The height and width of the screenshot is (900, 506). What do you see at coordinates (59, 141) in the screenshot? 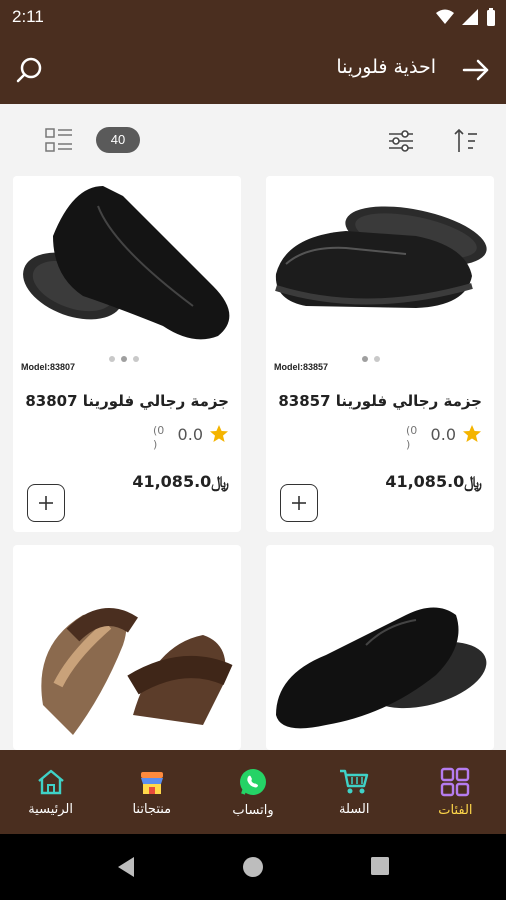
I see `list-view-icon` at bounding box center [59, 141].